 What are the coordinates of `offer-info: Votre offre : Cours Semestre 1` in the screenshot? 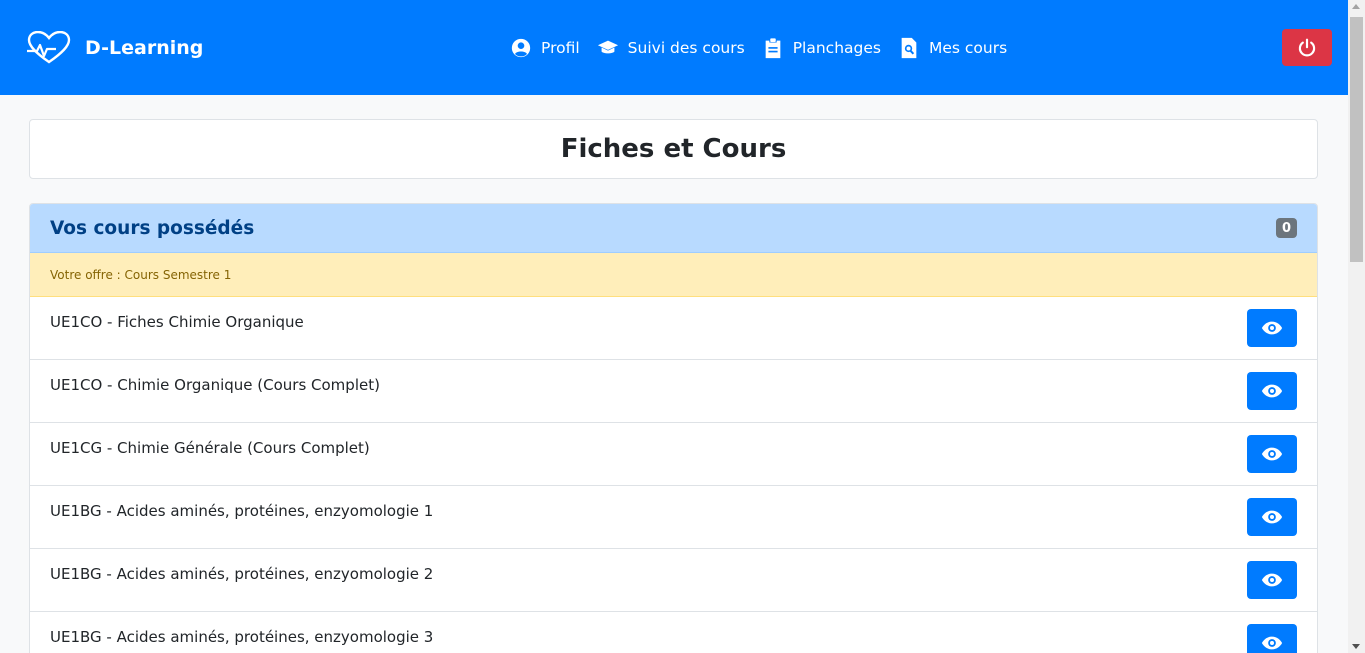 It's located at (673, 275).